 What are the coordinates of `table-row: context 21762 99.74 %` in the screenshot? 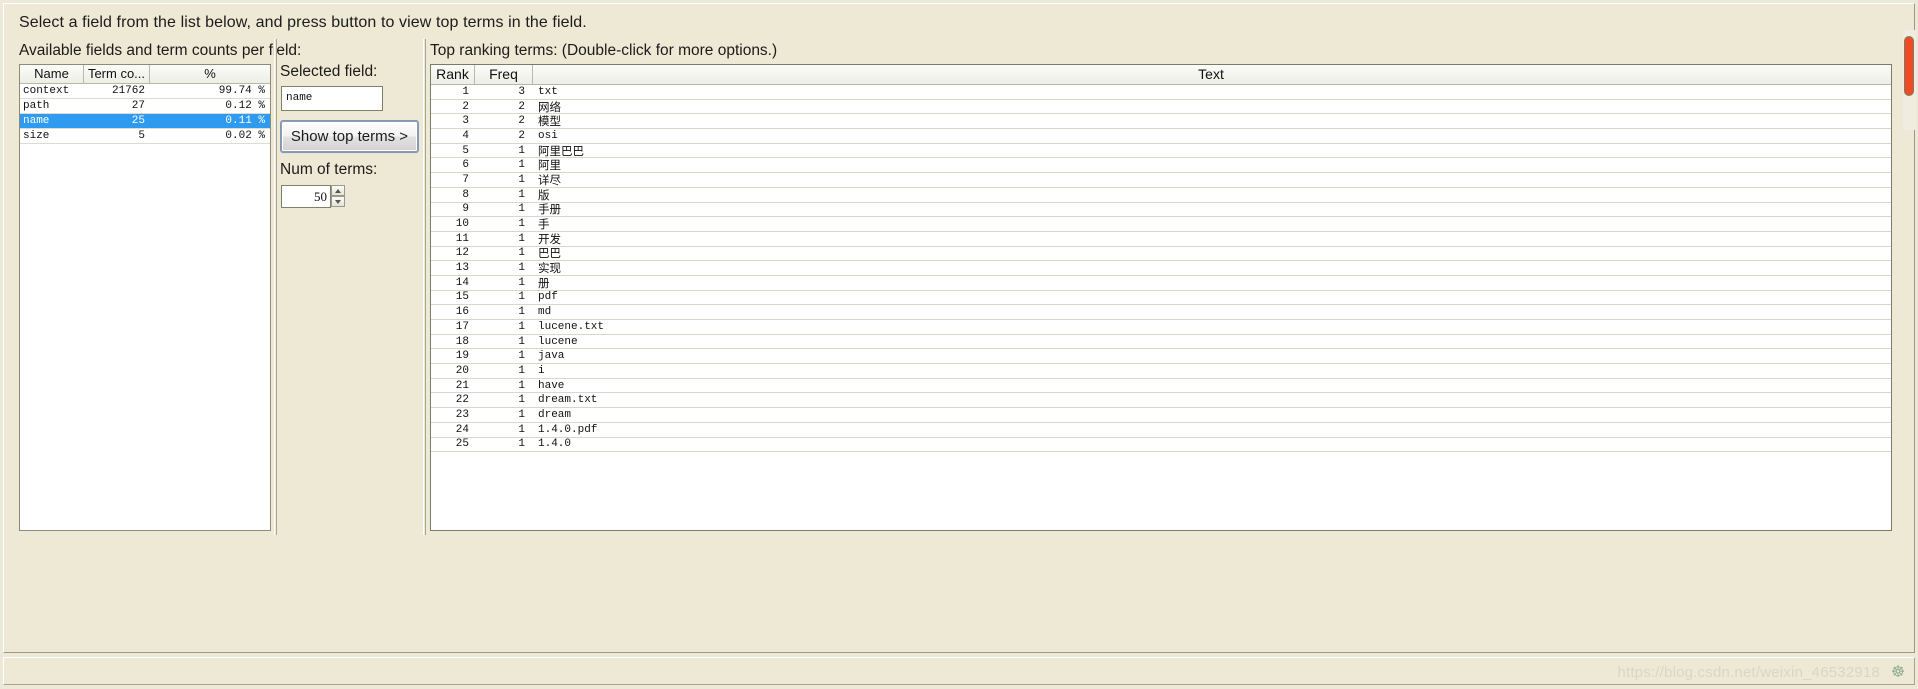 It's located at (145, 91).